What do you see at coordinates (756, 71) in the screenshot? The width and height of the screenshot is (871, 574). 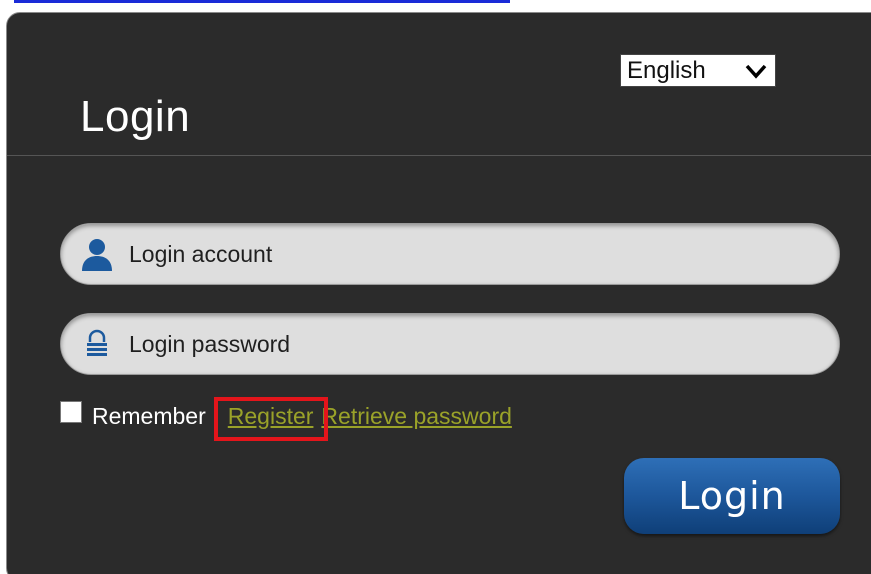 I see `chevron-down-icon` at bounding box center [756, 71].